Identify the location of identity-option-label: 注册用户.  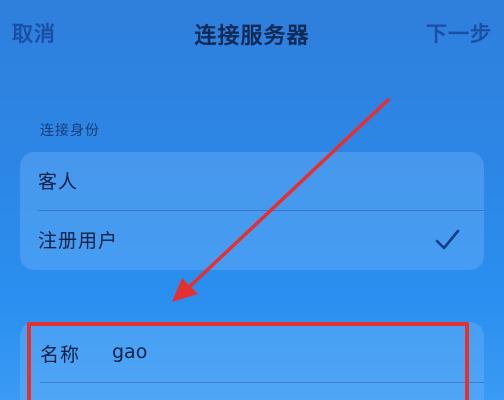
(78, 241).